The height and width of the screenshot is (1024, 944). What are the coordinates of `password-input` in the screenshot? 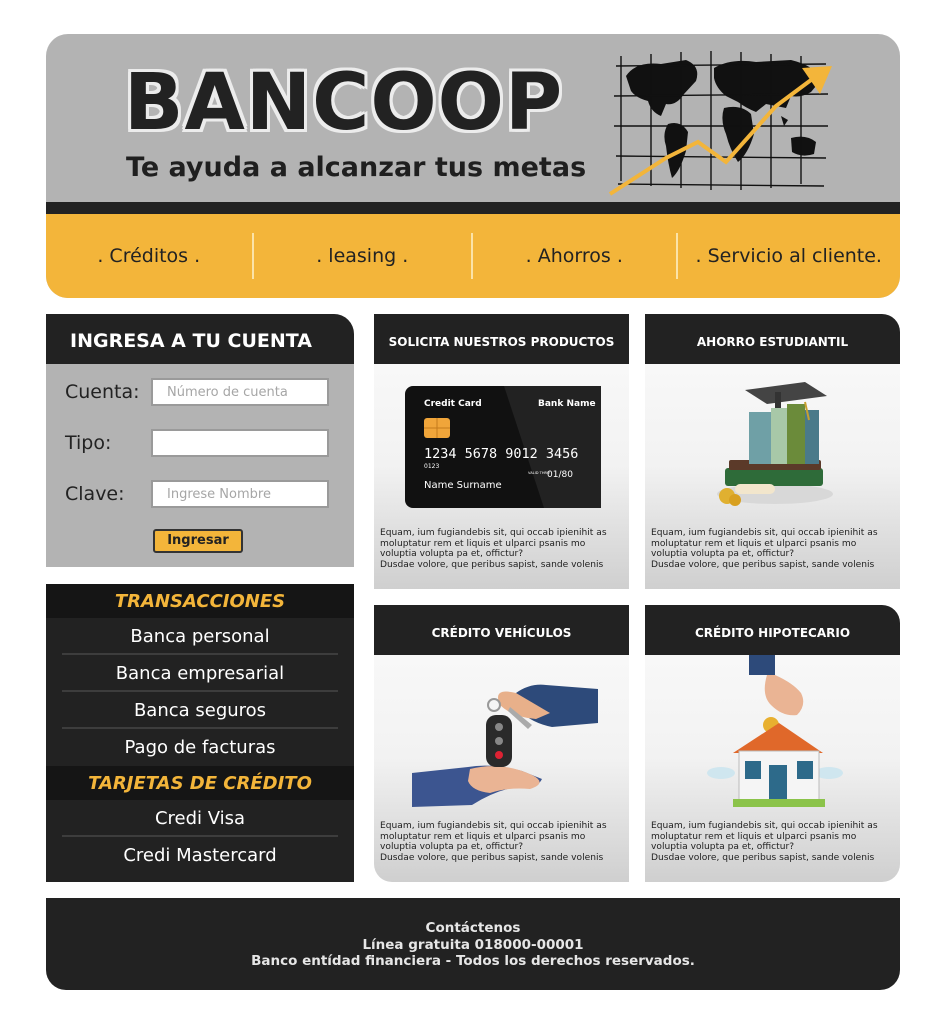 It's located at (240, 494).